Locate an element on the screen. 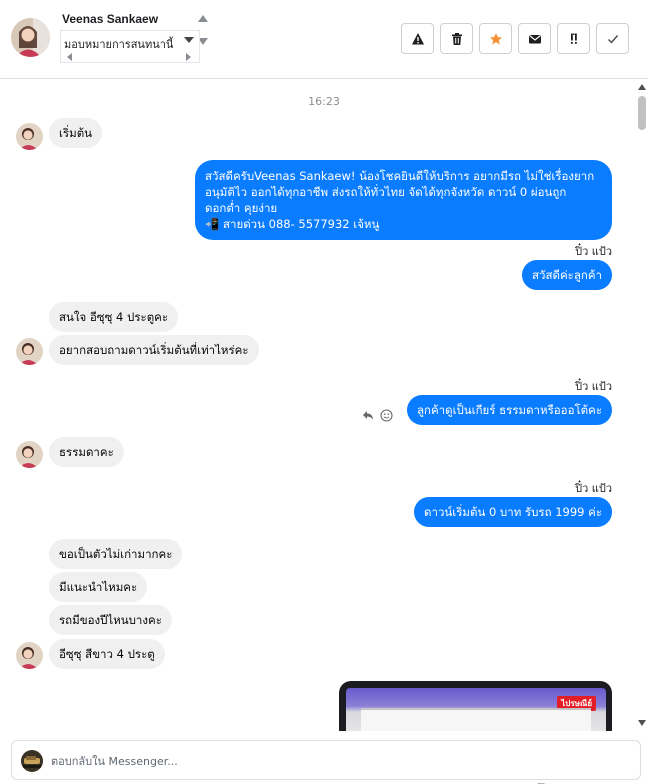 Image resolution: width=648 pixels, height=784 pixels. star-button is located at coordinates (495, 38).